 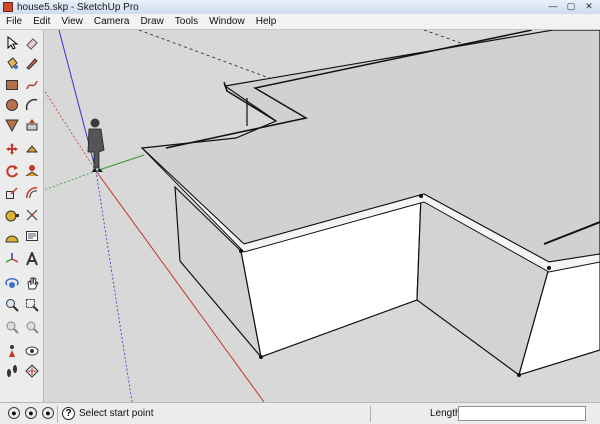 What do you see at coordinates (31, 124) in the screenshot?
I see `push-pull-icon` at bounding box center [31, 124].